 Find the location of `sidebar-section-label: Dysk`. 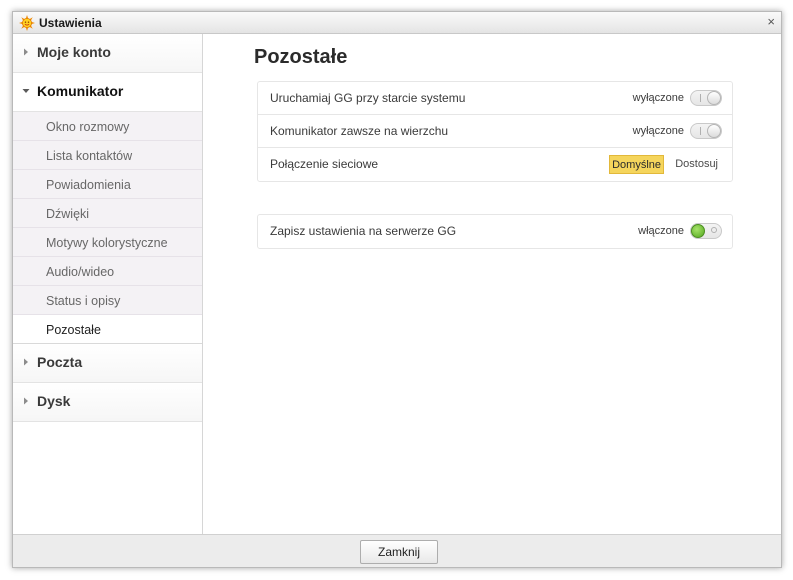

sidebar-section-label: Dysk is located at coordinates (54, 401).